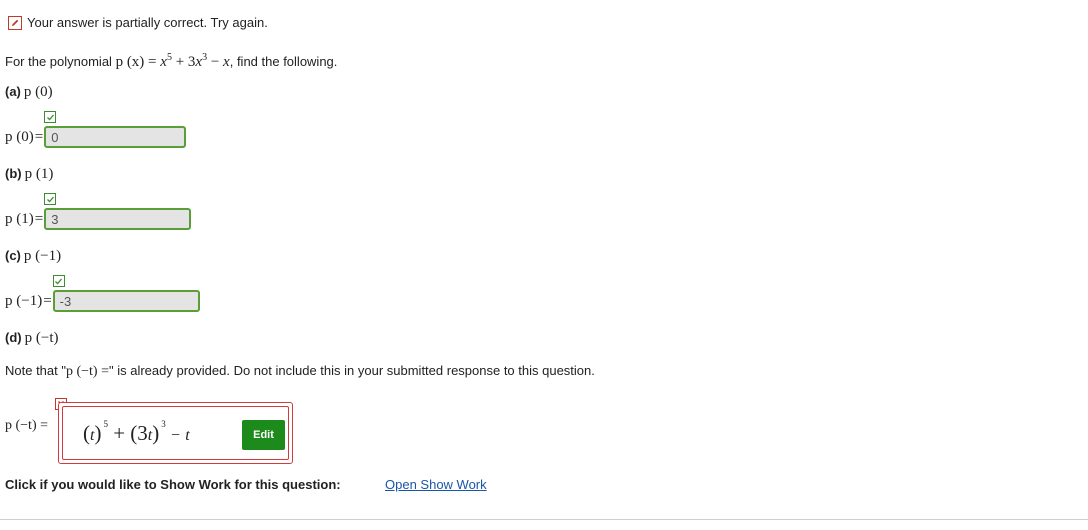  What do you see at coordinates (29, 92) in the screenshot?
I see `part-a-label: (a) p (0)` at bounding box center [29, 92].